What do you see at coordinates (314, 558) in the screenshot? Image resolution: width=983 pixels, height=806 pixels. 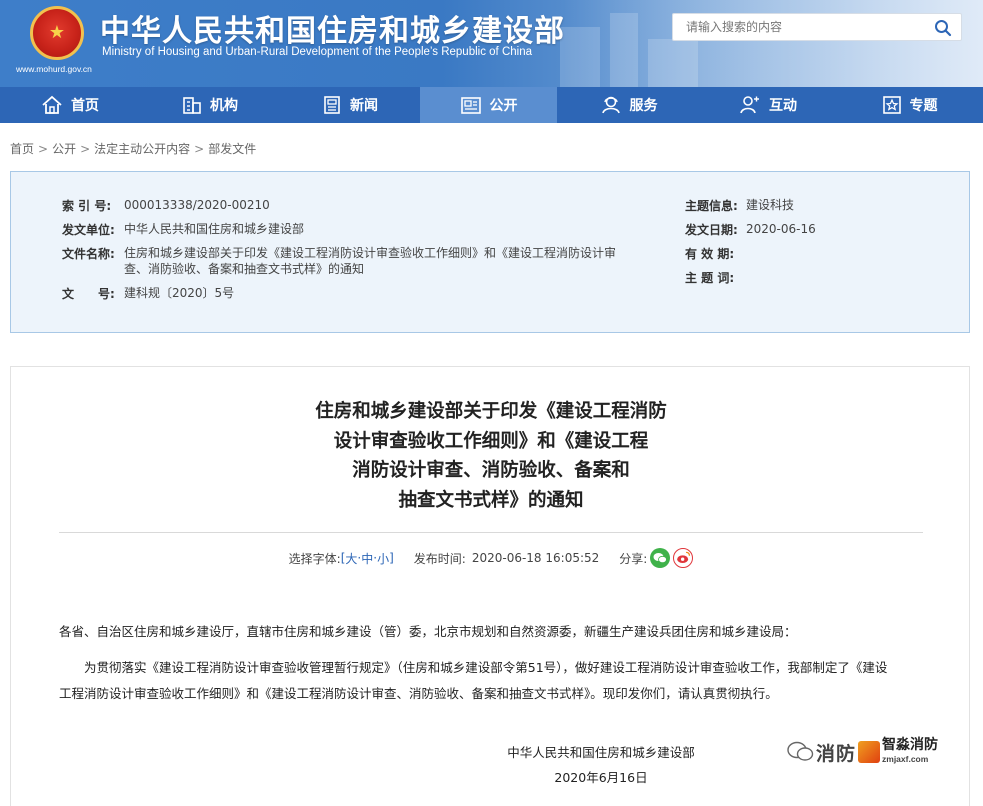 I see `font-size-label: 选择字体:` at bounding box center [314, 558].